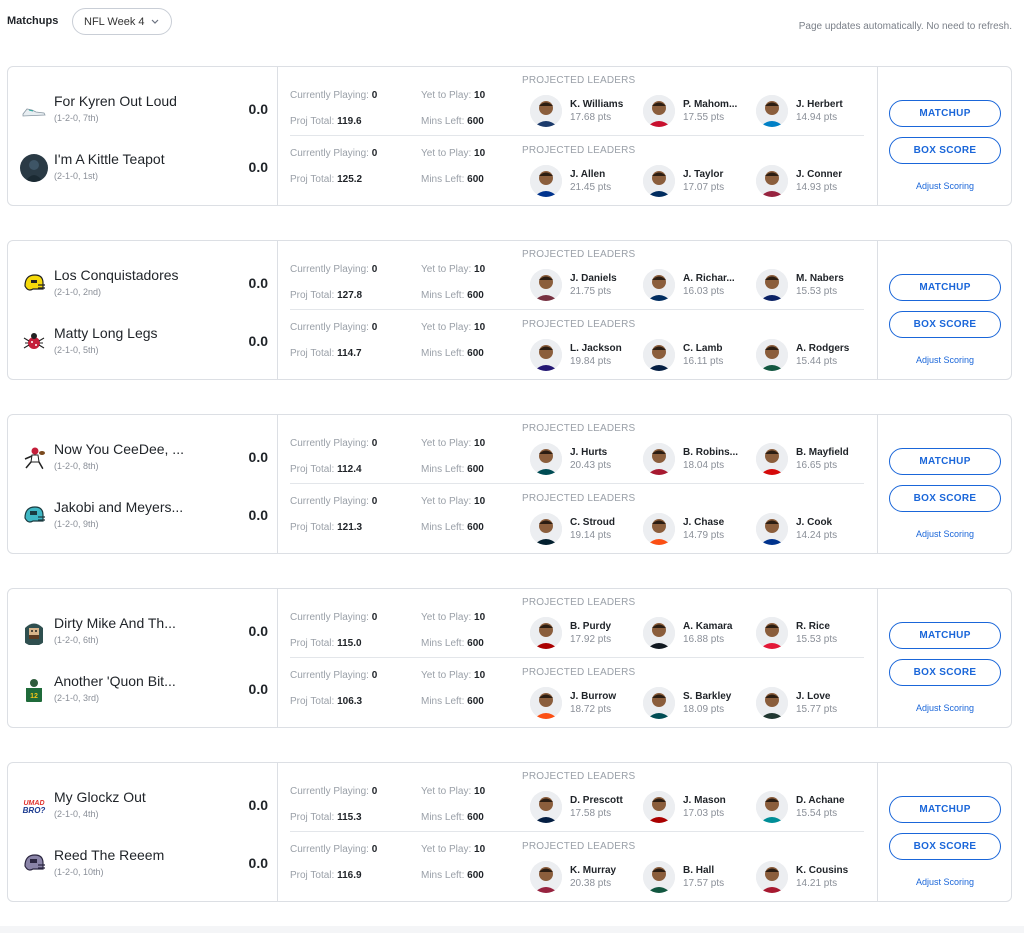  Describe the element at coordinates (475, 353) in the screenshot. I see `mins-left-value: 600` at that location.